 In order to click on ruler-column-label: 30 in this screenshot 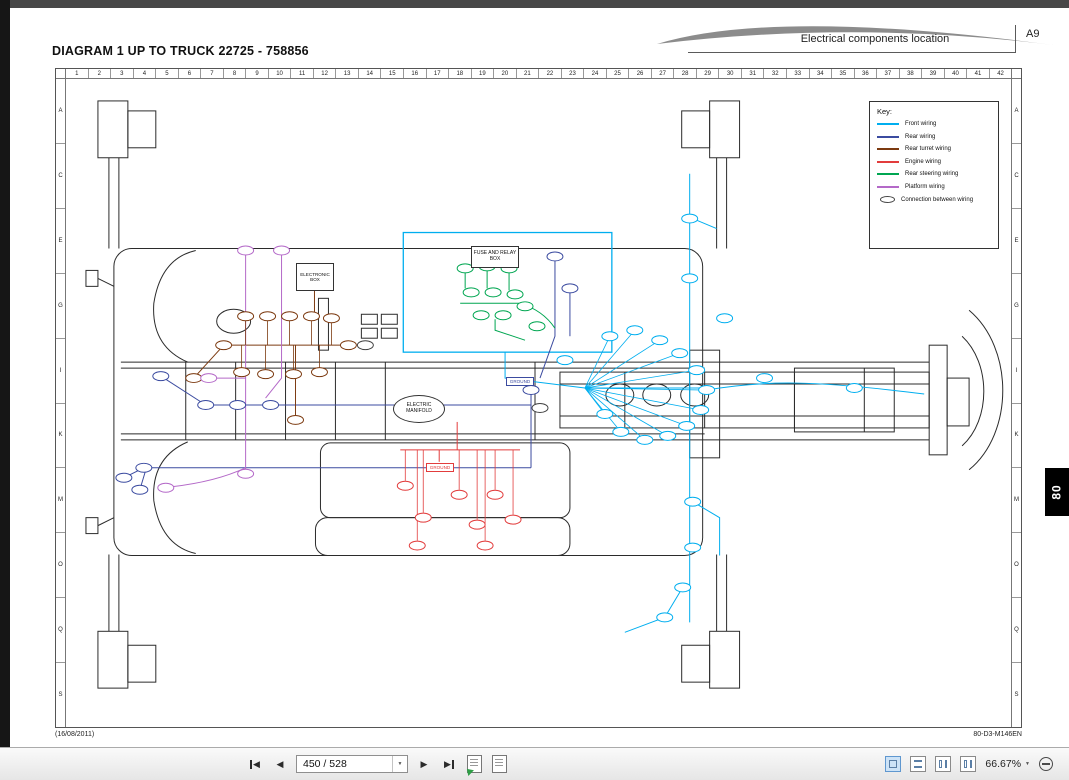, I will do `click(729, 73)`.